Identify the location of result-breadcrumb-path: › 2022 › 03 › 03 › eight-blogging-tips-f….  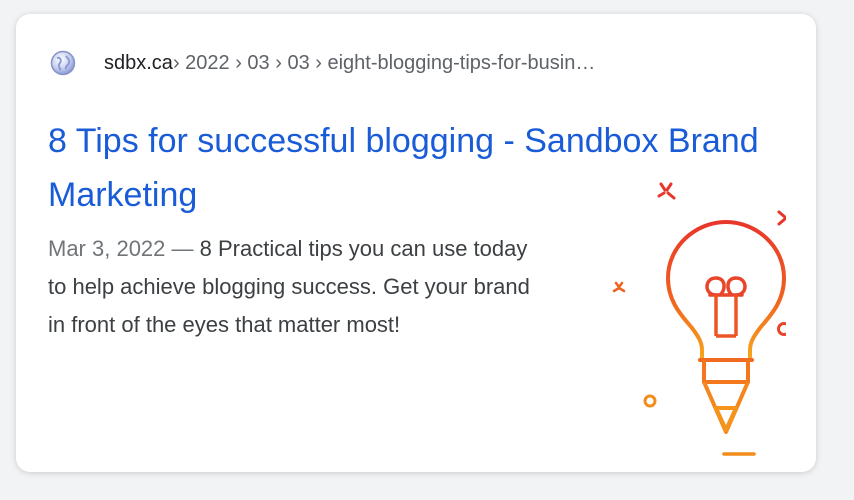
(384, 62).